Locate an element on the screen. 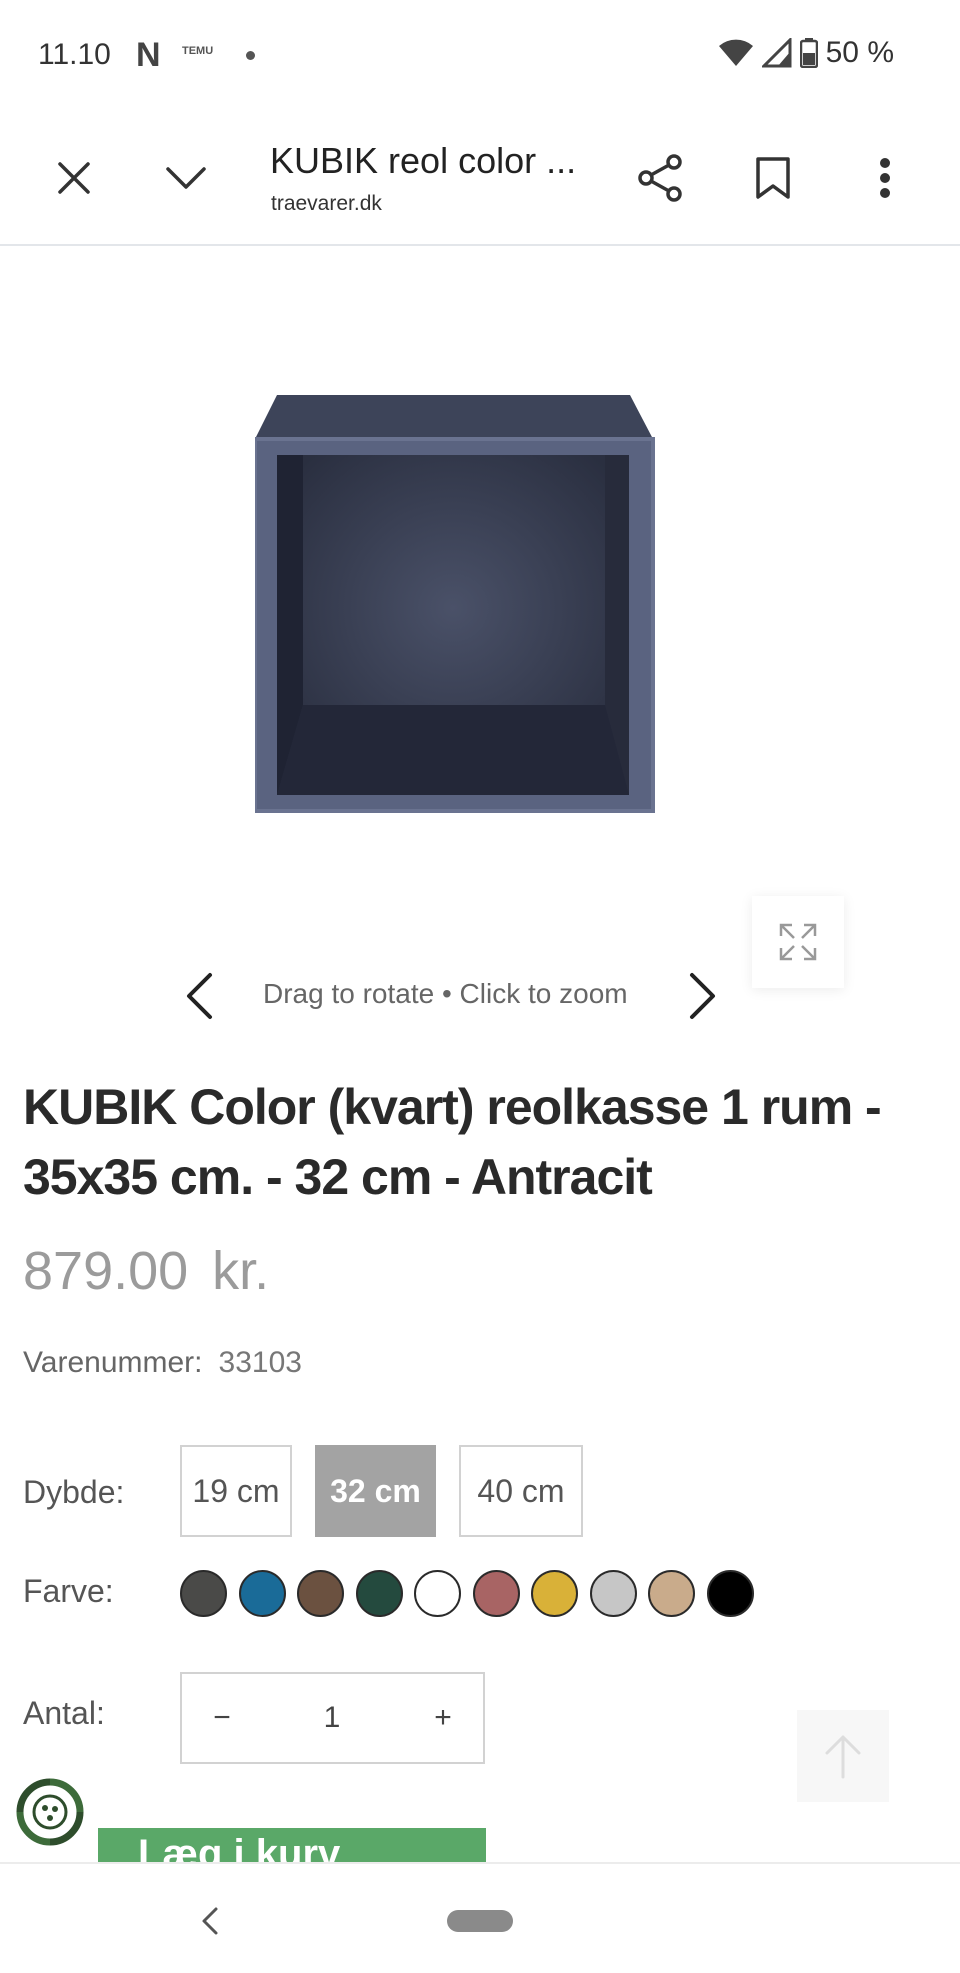 Image resolution: width=960 pixels, height=1973 pixels. arrow-up-icon is located at coordinates (843, 1757).